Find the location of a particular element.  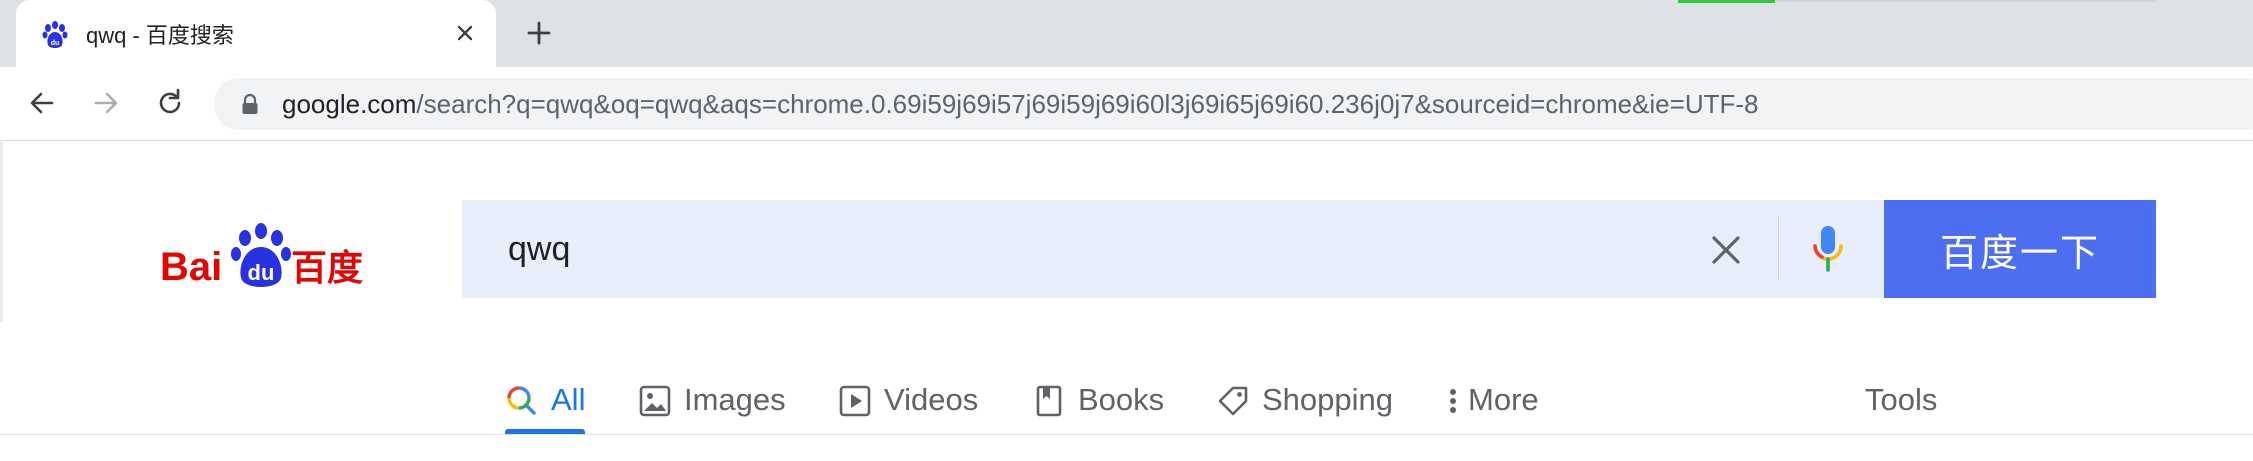

page-edge is located at coordinates (1, 232).